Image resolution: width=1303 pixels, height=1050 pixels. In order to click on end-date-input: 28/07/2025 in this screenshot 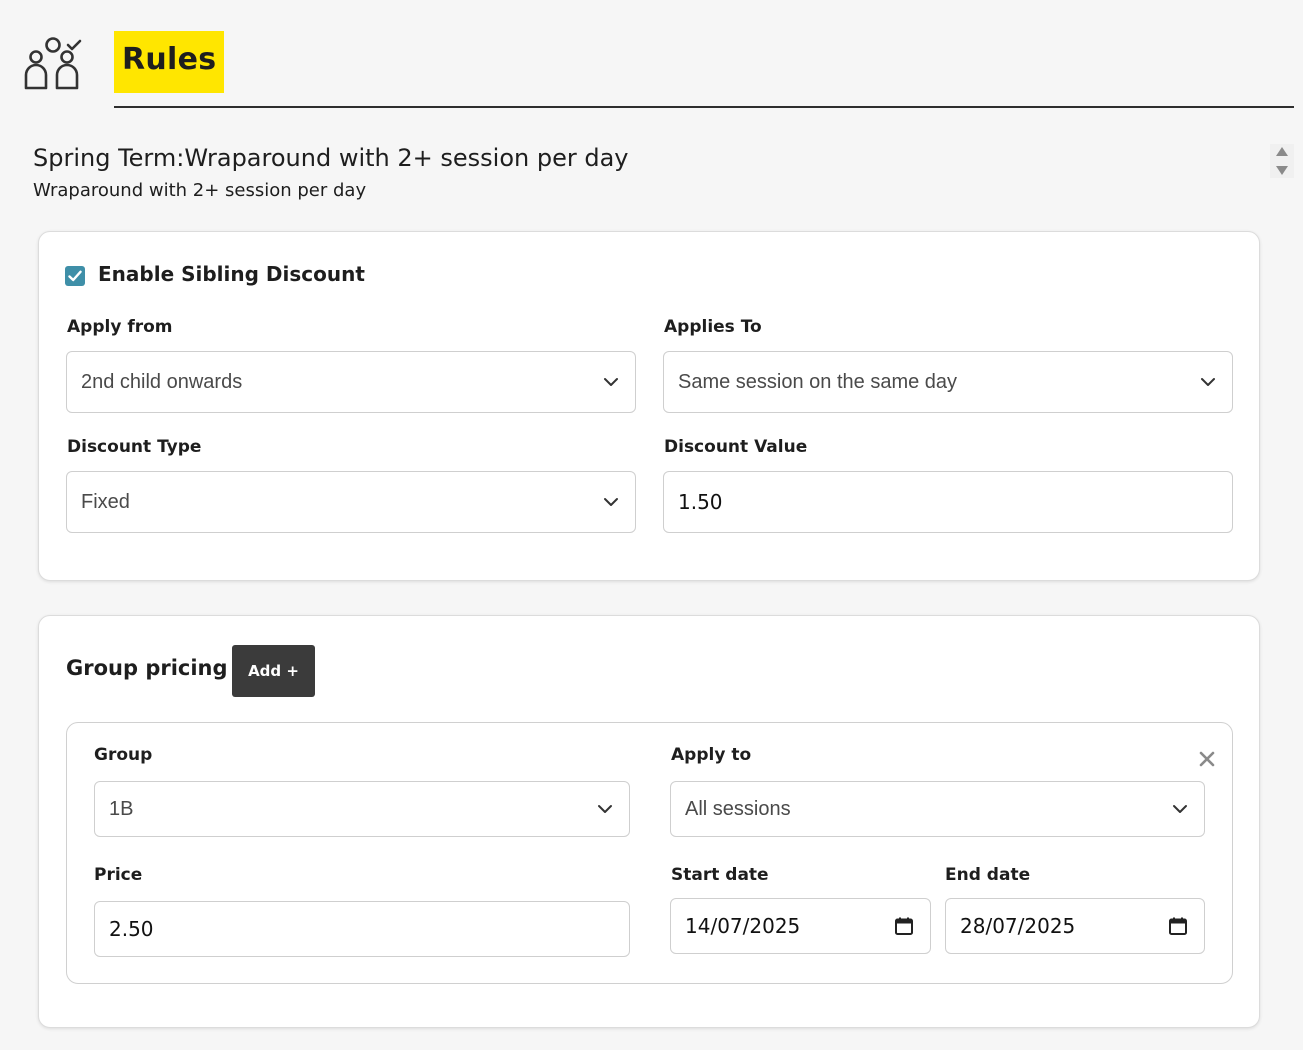, I will do `click(1075, 926)`.